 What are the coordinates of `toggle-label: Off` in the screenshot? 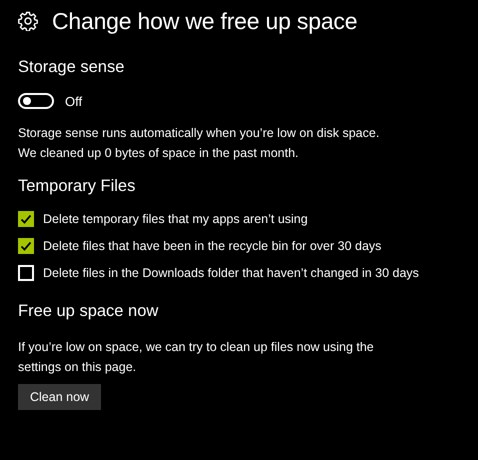 It's located at (73, 101).